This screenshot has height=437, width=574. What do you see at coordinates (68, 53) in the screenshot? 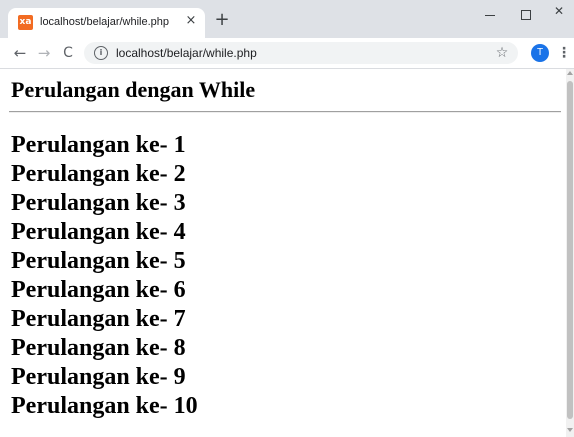
I see `reload-icon: C` at bounding box center [68, 53].